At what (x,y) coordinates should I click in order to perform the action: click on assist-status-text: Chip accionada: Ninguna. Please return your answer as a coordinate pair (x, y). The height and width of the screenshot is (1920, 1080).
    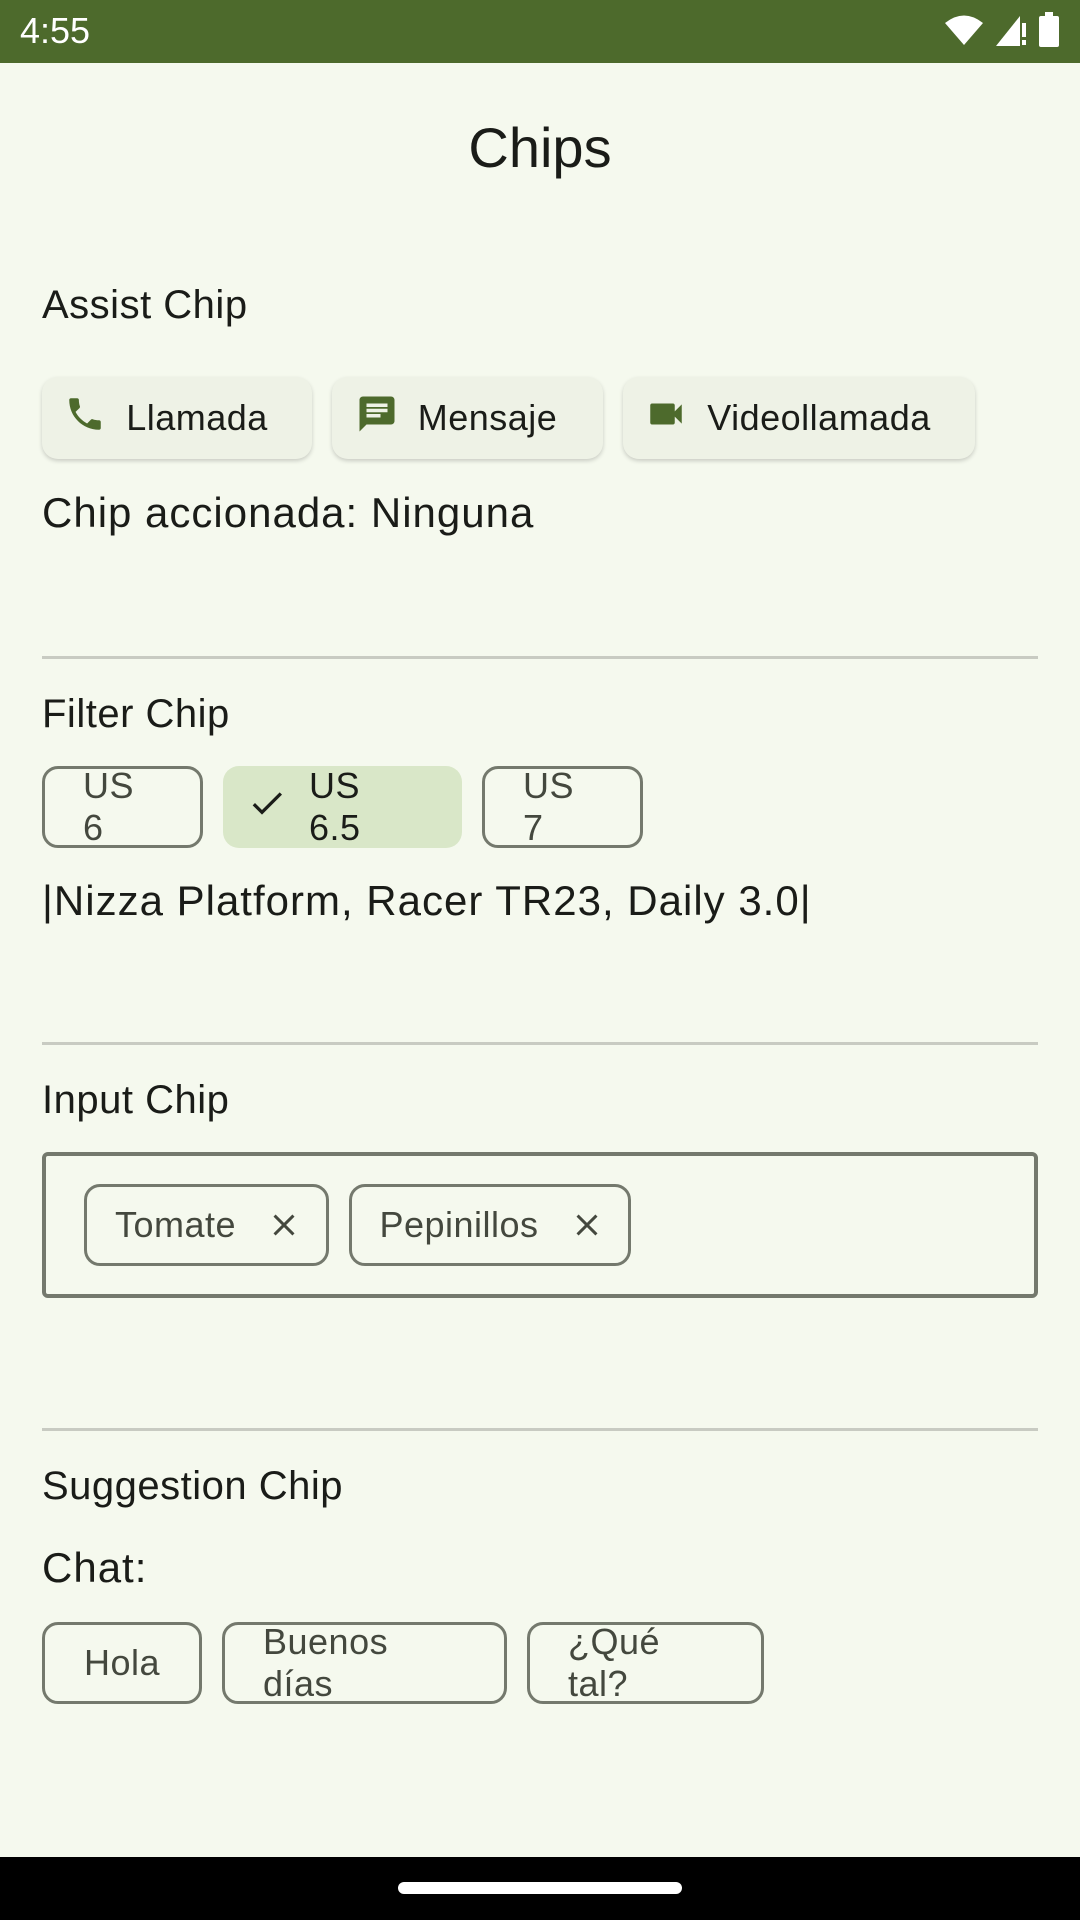
    Looking at the image, I should click on (288, 512).